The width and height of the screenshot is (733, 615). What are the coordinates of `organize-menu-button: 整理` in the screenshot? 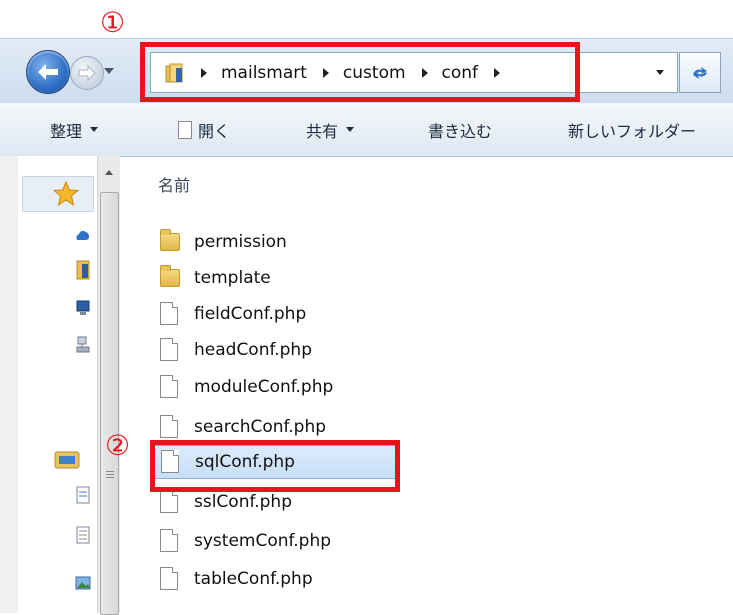 It's located at (74, 129).